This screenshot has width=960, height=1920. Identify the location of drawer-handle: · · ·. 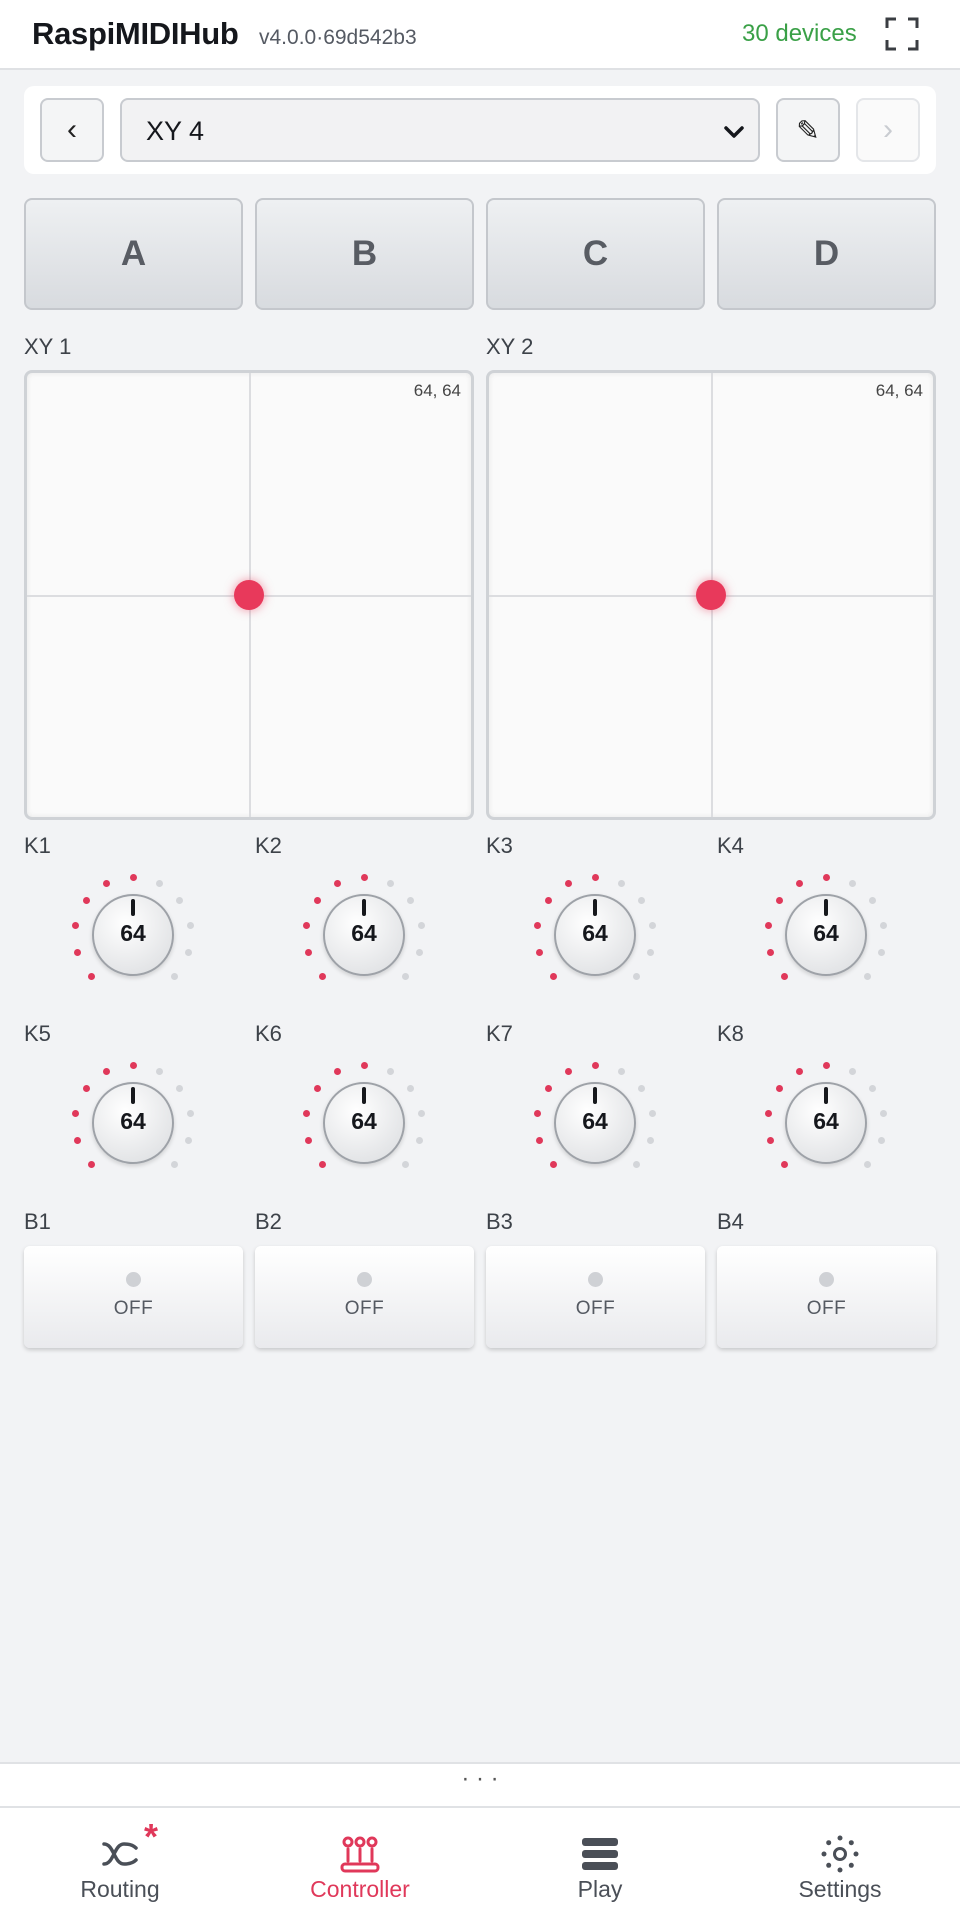
(480, 1785).